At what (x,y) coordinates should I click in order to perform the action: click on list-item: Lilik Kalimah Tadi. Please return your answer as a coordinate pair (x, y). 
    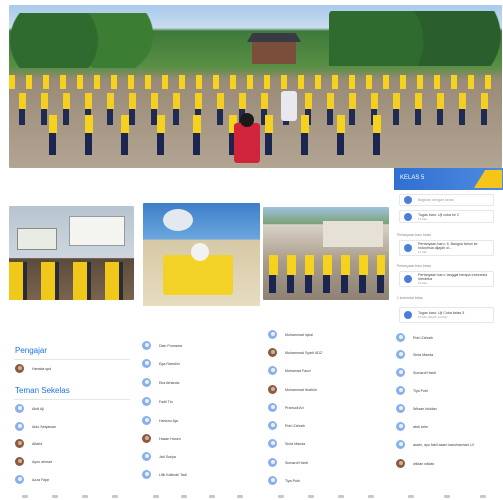
    Looking at the image, I should click on (164, 474).